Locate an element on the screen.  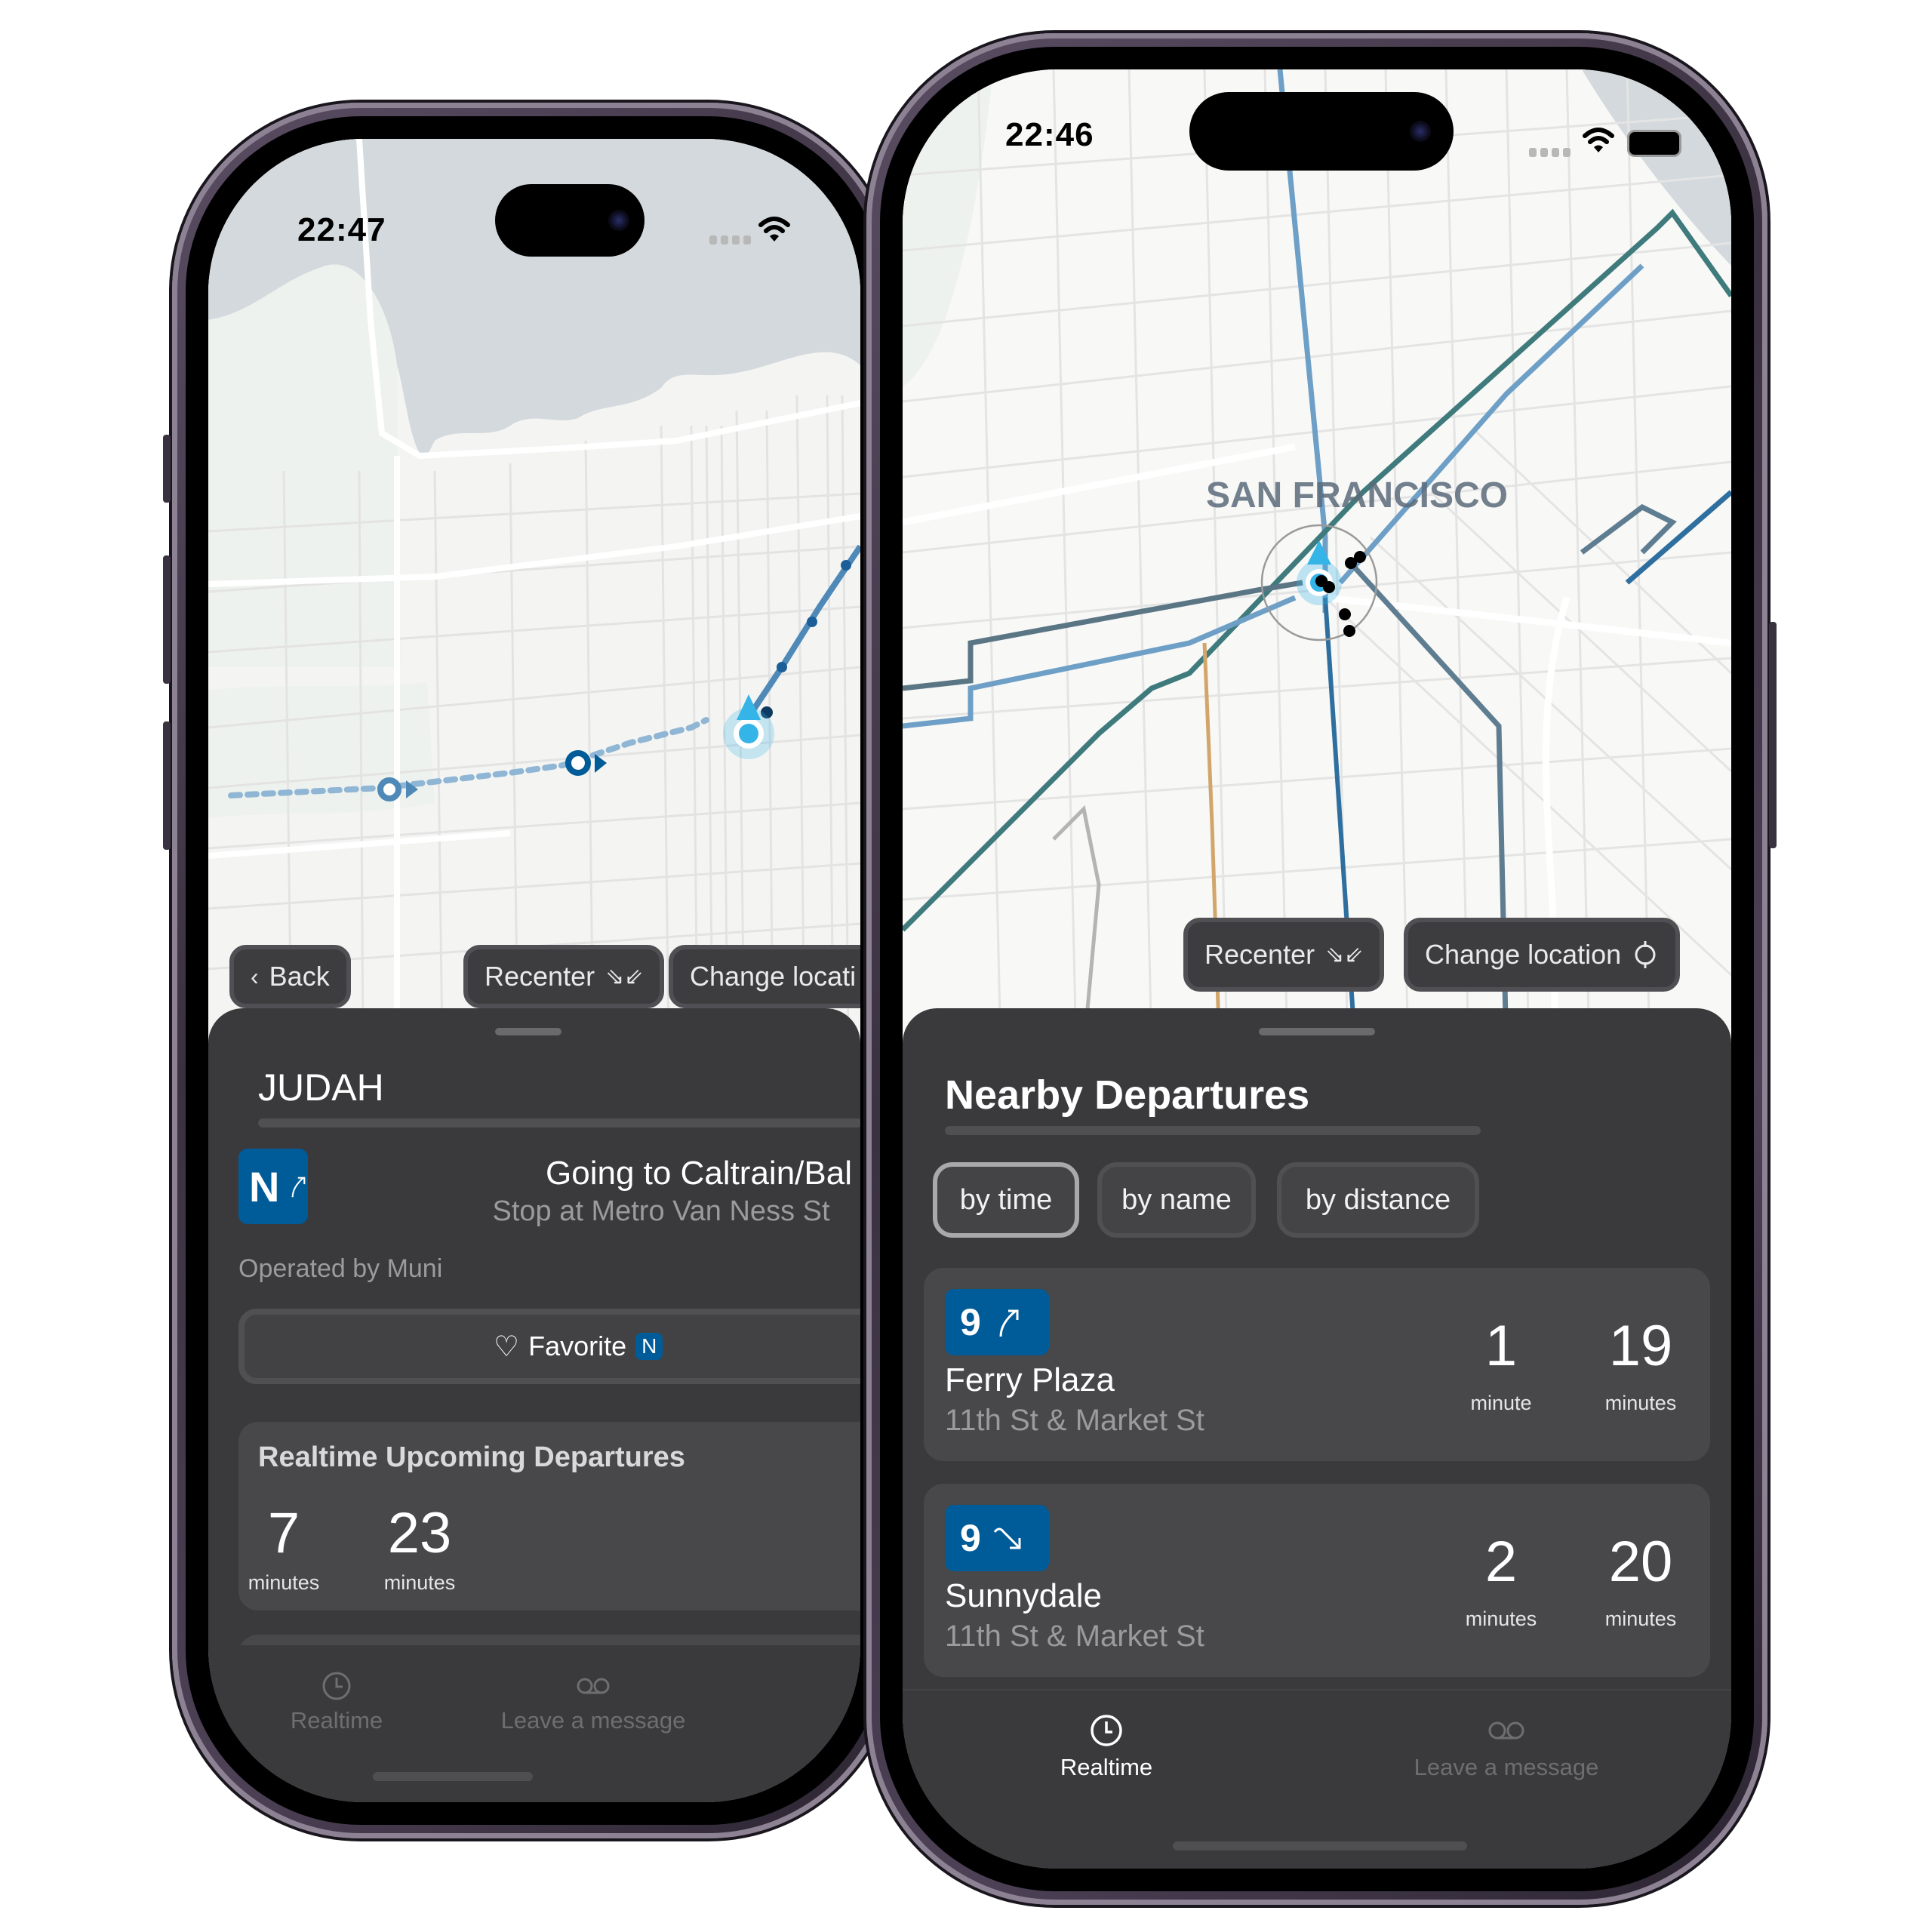
departure-time-value: 7 is located at coordinates (283, 1533).